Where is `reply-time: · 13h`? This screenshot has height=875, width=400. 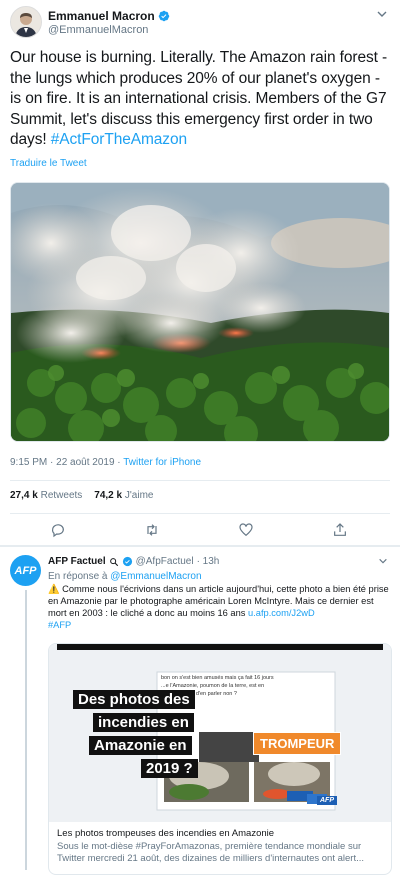 reply-time: · 13h is located at coordinates (208, 561).